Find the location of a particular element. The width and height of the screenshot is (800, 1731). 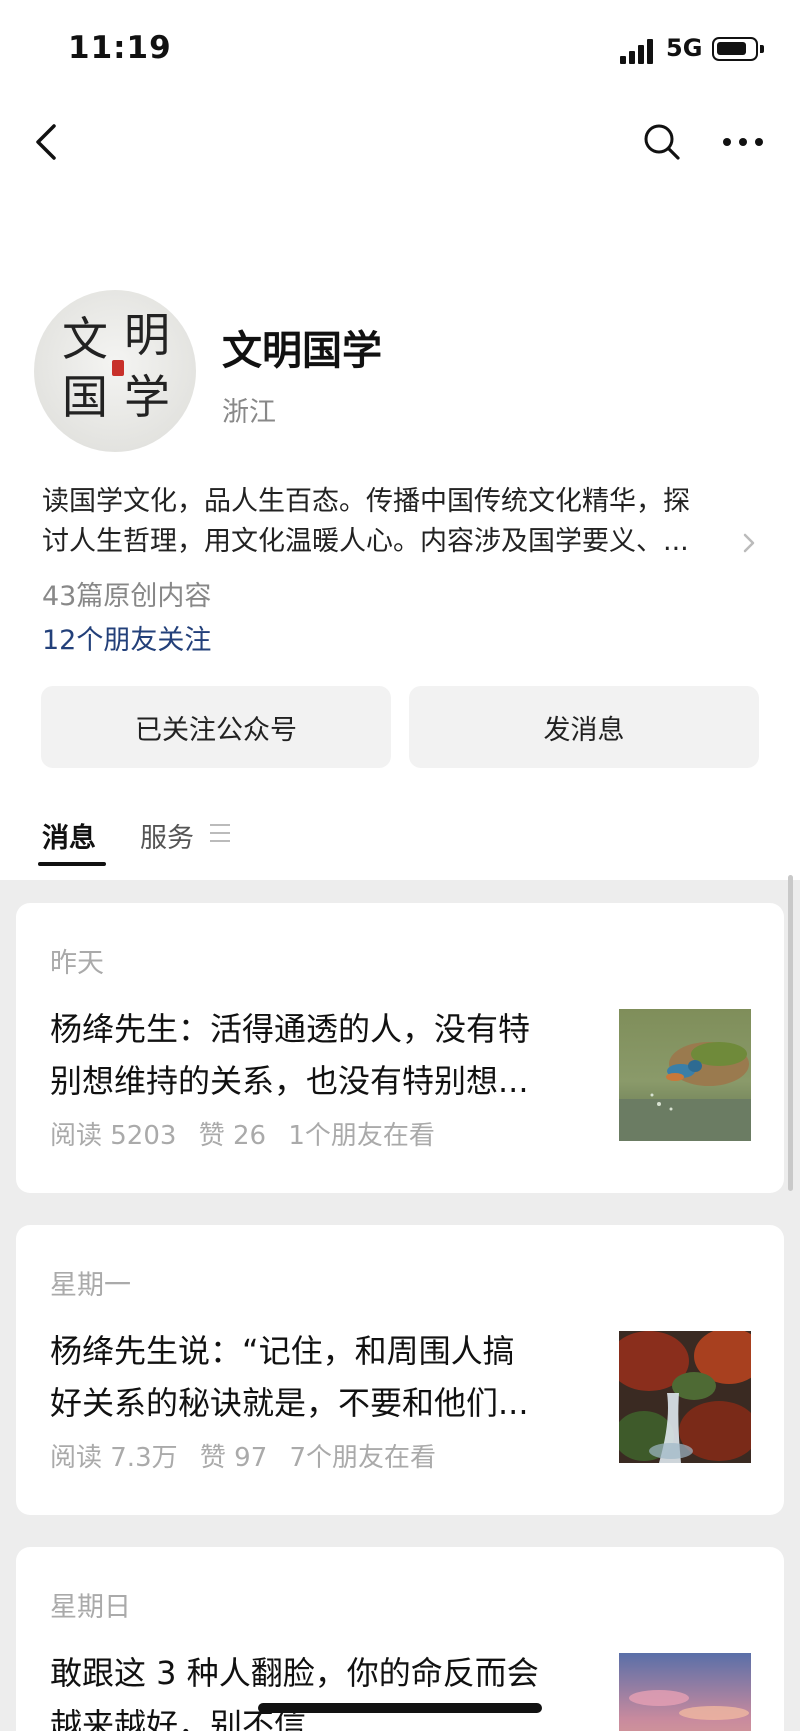

back-button is located at coordinates (46, 142).